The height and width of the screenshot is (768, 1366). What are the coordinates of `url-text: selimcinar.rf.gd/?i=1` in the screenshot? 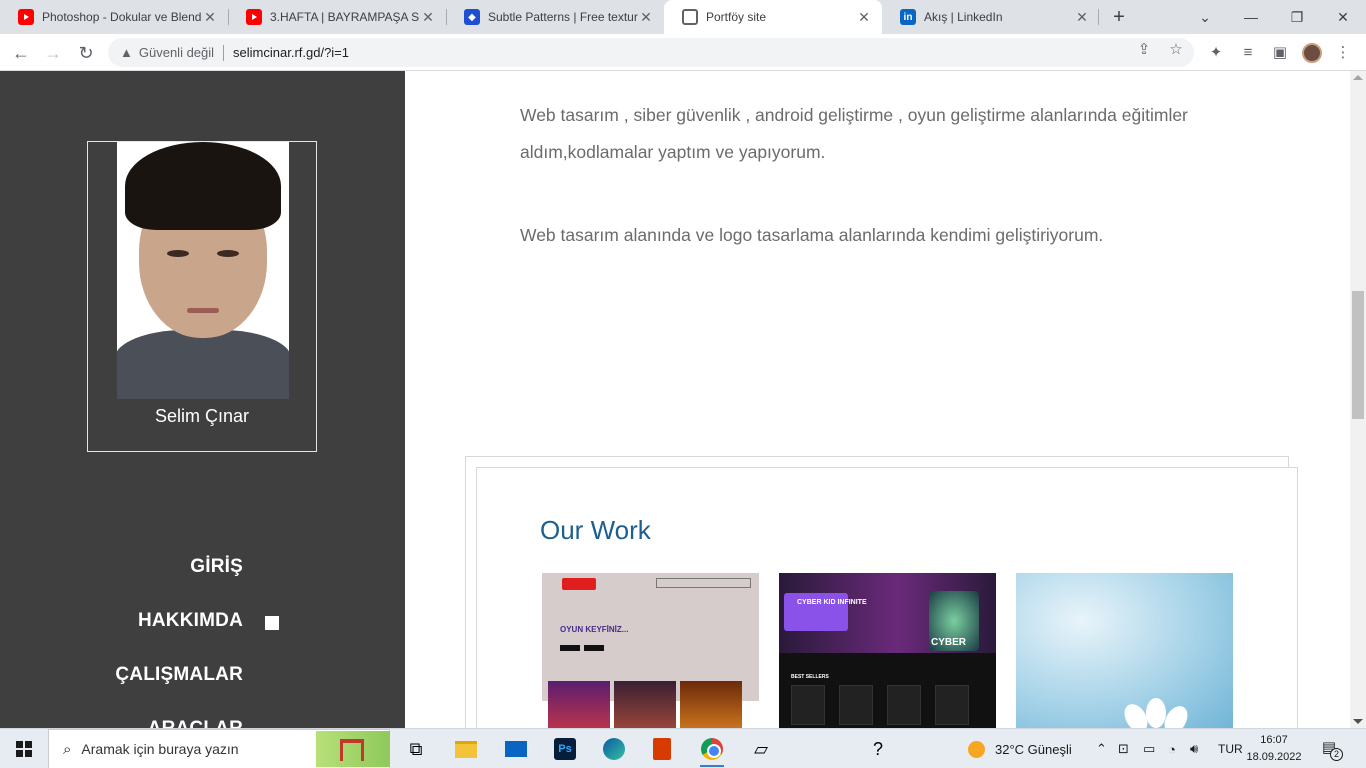 It's located at (291, 52).